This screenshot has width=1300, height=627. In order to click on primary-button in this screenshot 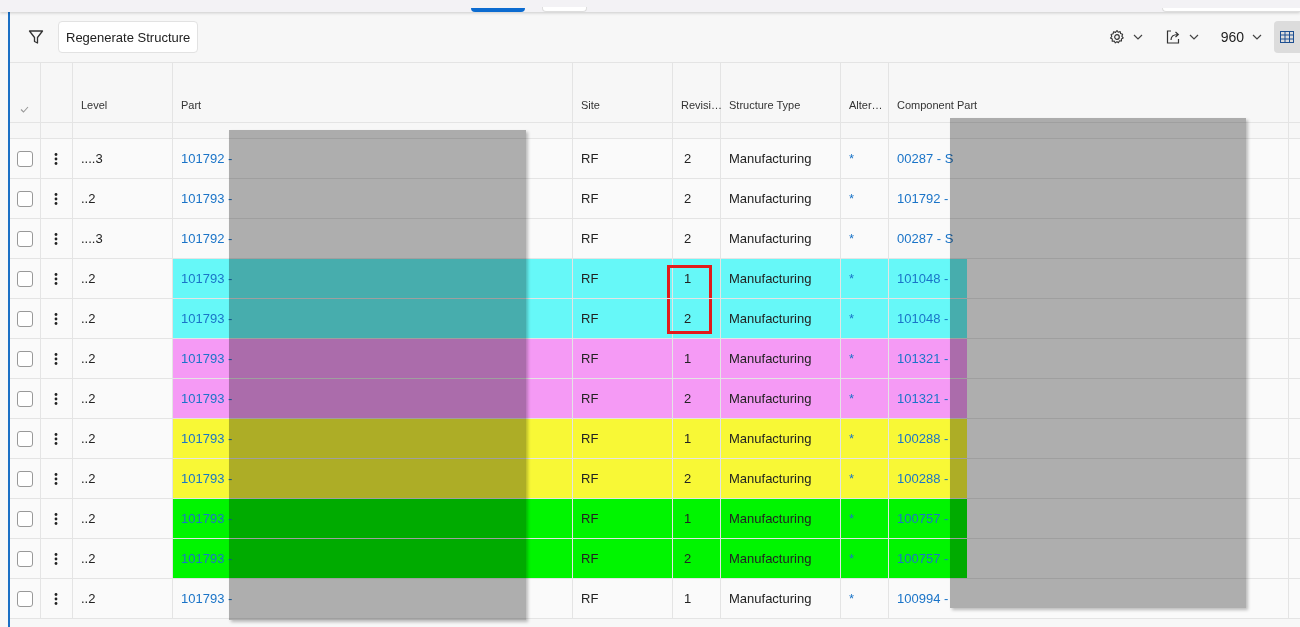, I will do `click(498, 10)`.